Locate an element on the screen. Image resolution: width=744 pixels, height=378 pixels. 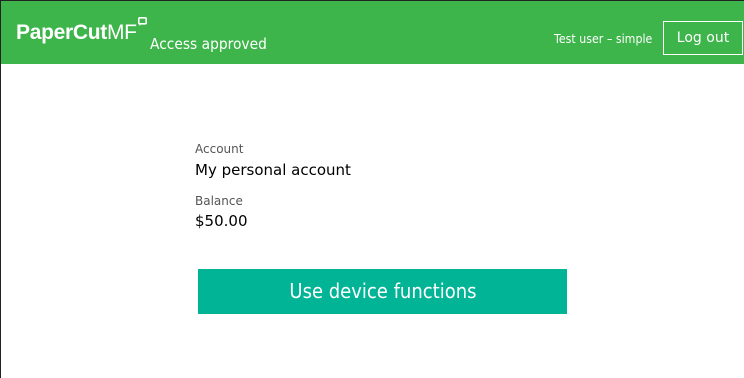
use-device-functions-button: Use device functions is located at coordinates (382, 291).